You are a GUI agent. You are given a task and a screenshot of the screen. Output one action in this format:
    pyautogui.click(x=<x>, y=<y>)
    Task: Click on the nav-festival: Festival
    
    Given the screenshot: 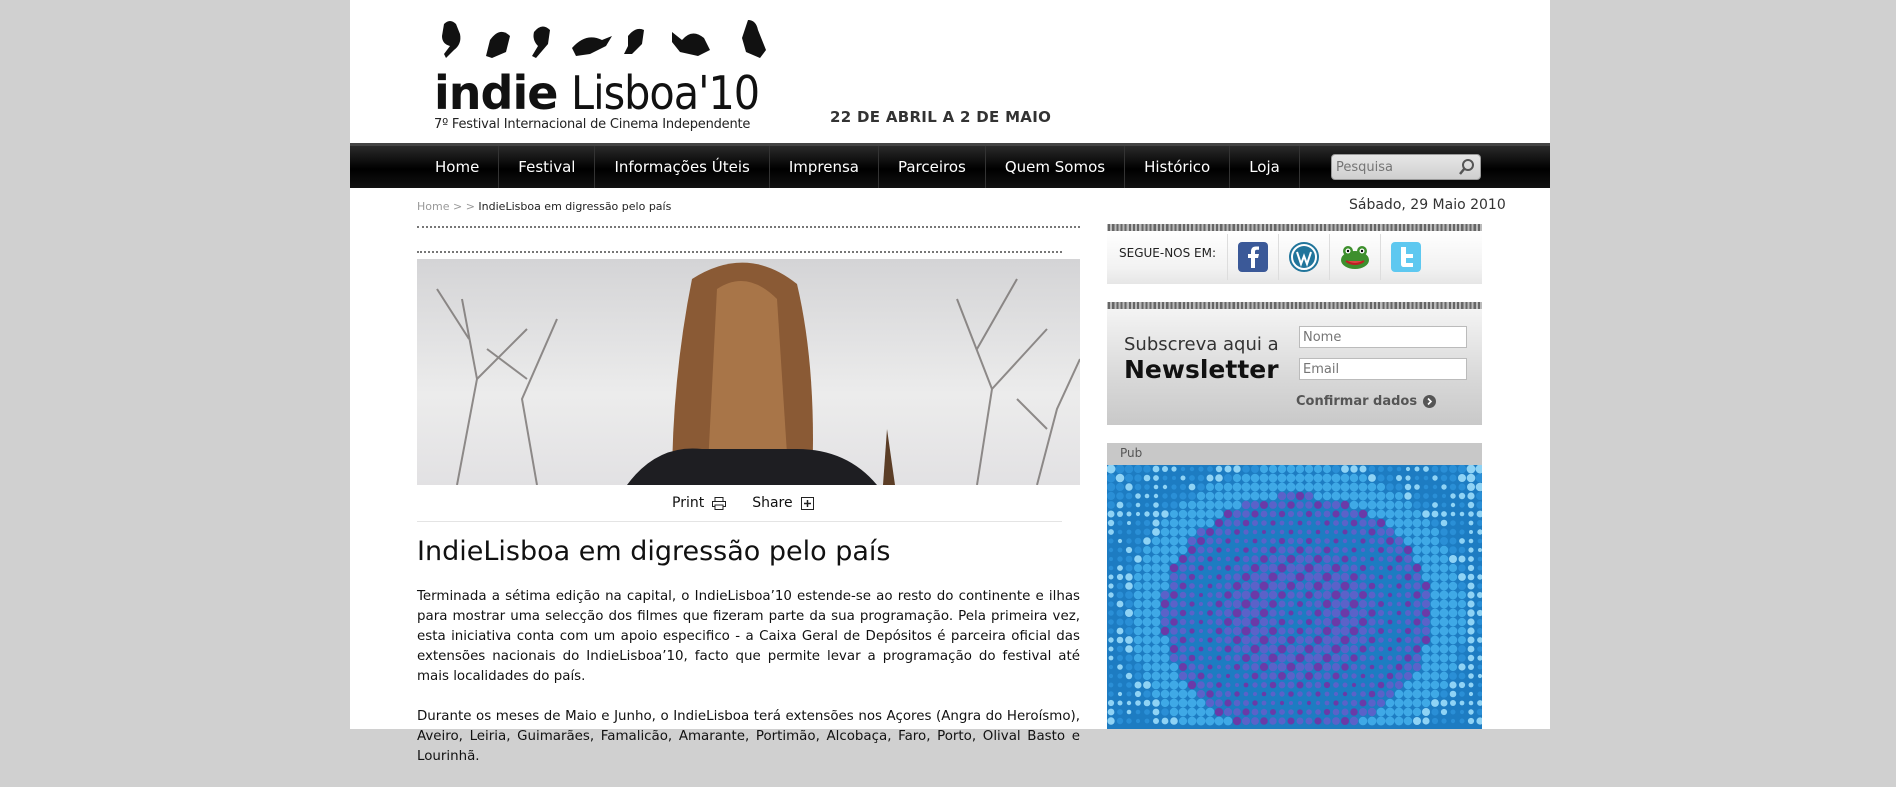 What is the action you would take?
    pyautogui.click(x=547, y=167)
    